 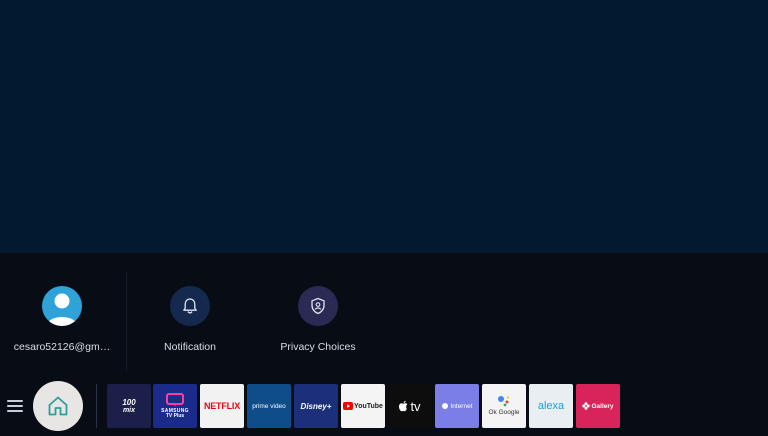 What do you see at coordinates (348, 406) in the screenshot?
I see `youtube-play-icon` at bounding box center [348, 406].